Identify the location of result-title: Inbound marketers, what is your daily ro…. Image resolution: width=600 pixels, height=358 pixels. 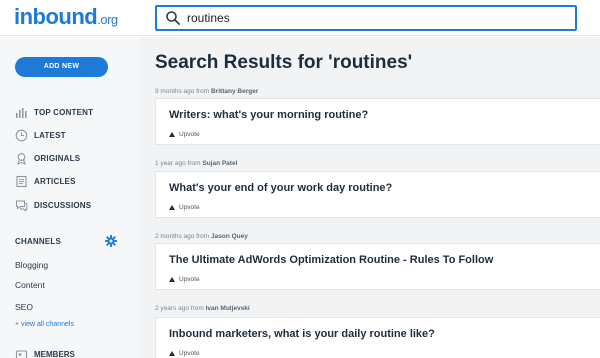
(302, 334).